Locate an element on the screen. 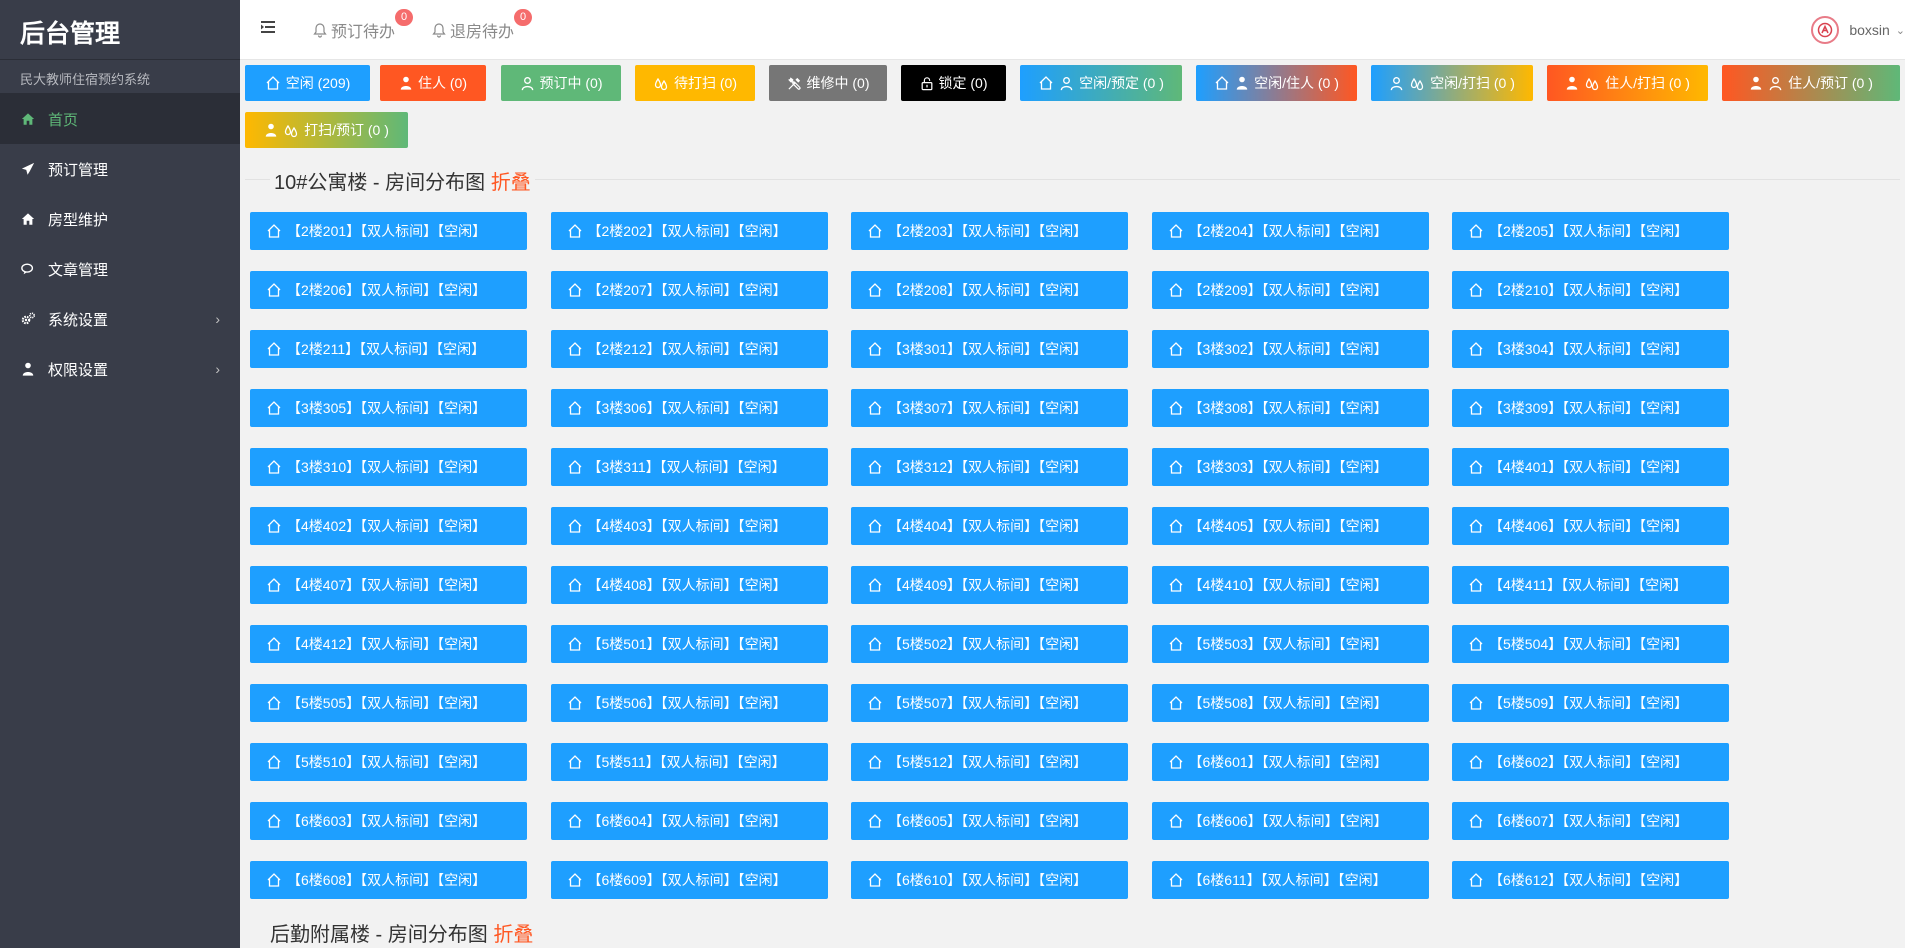 Image resolution: width=1905 pixels, height=948 pixels. room-button: 【5楼512】【双人标间】【空闲】 is located at coordinates (989, 762).